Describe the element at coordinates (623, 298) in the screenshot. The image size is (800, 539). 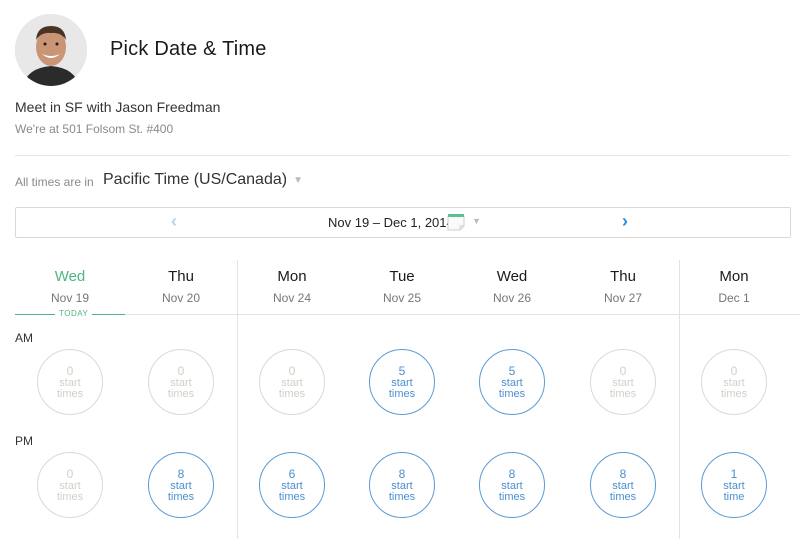
I see `day-date: Nov 27` at that location.